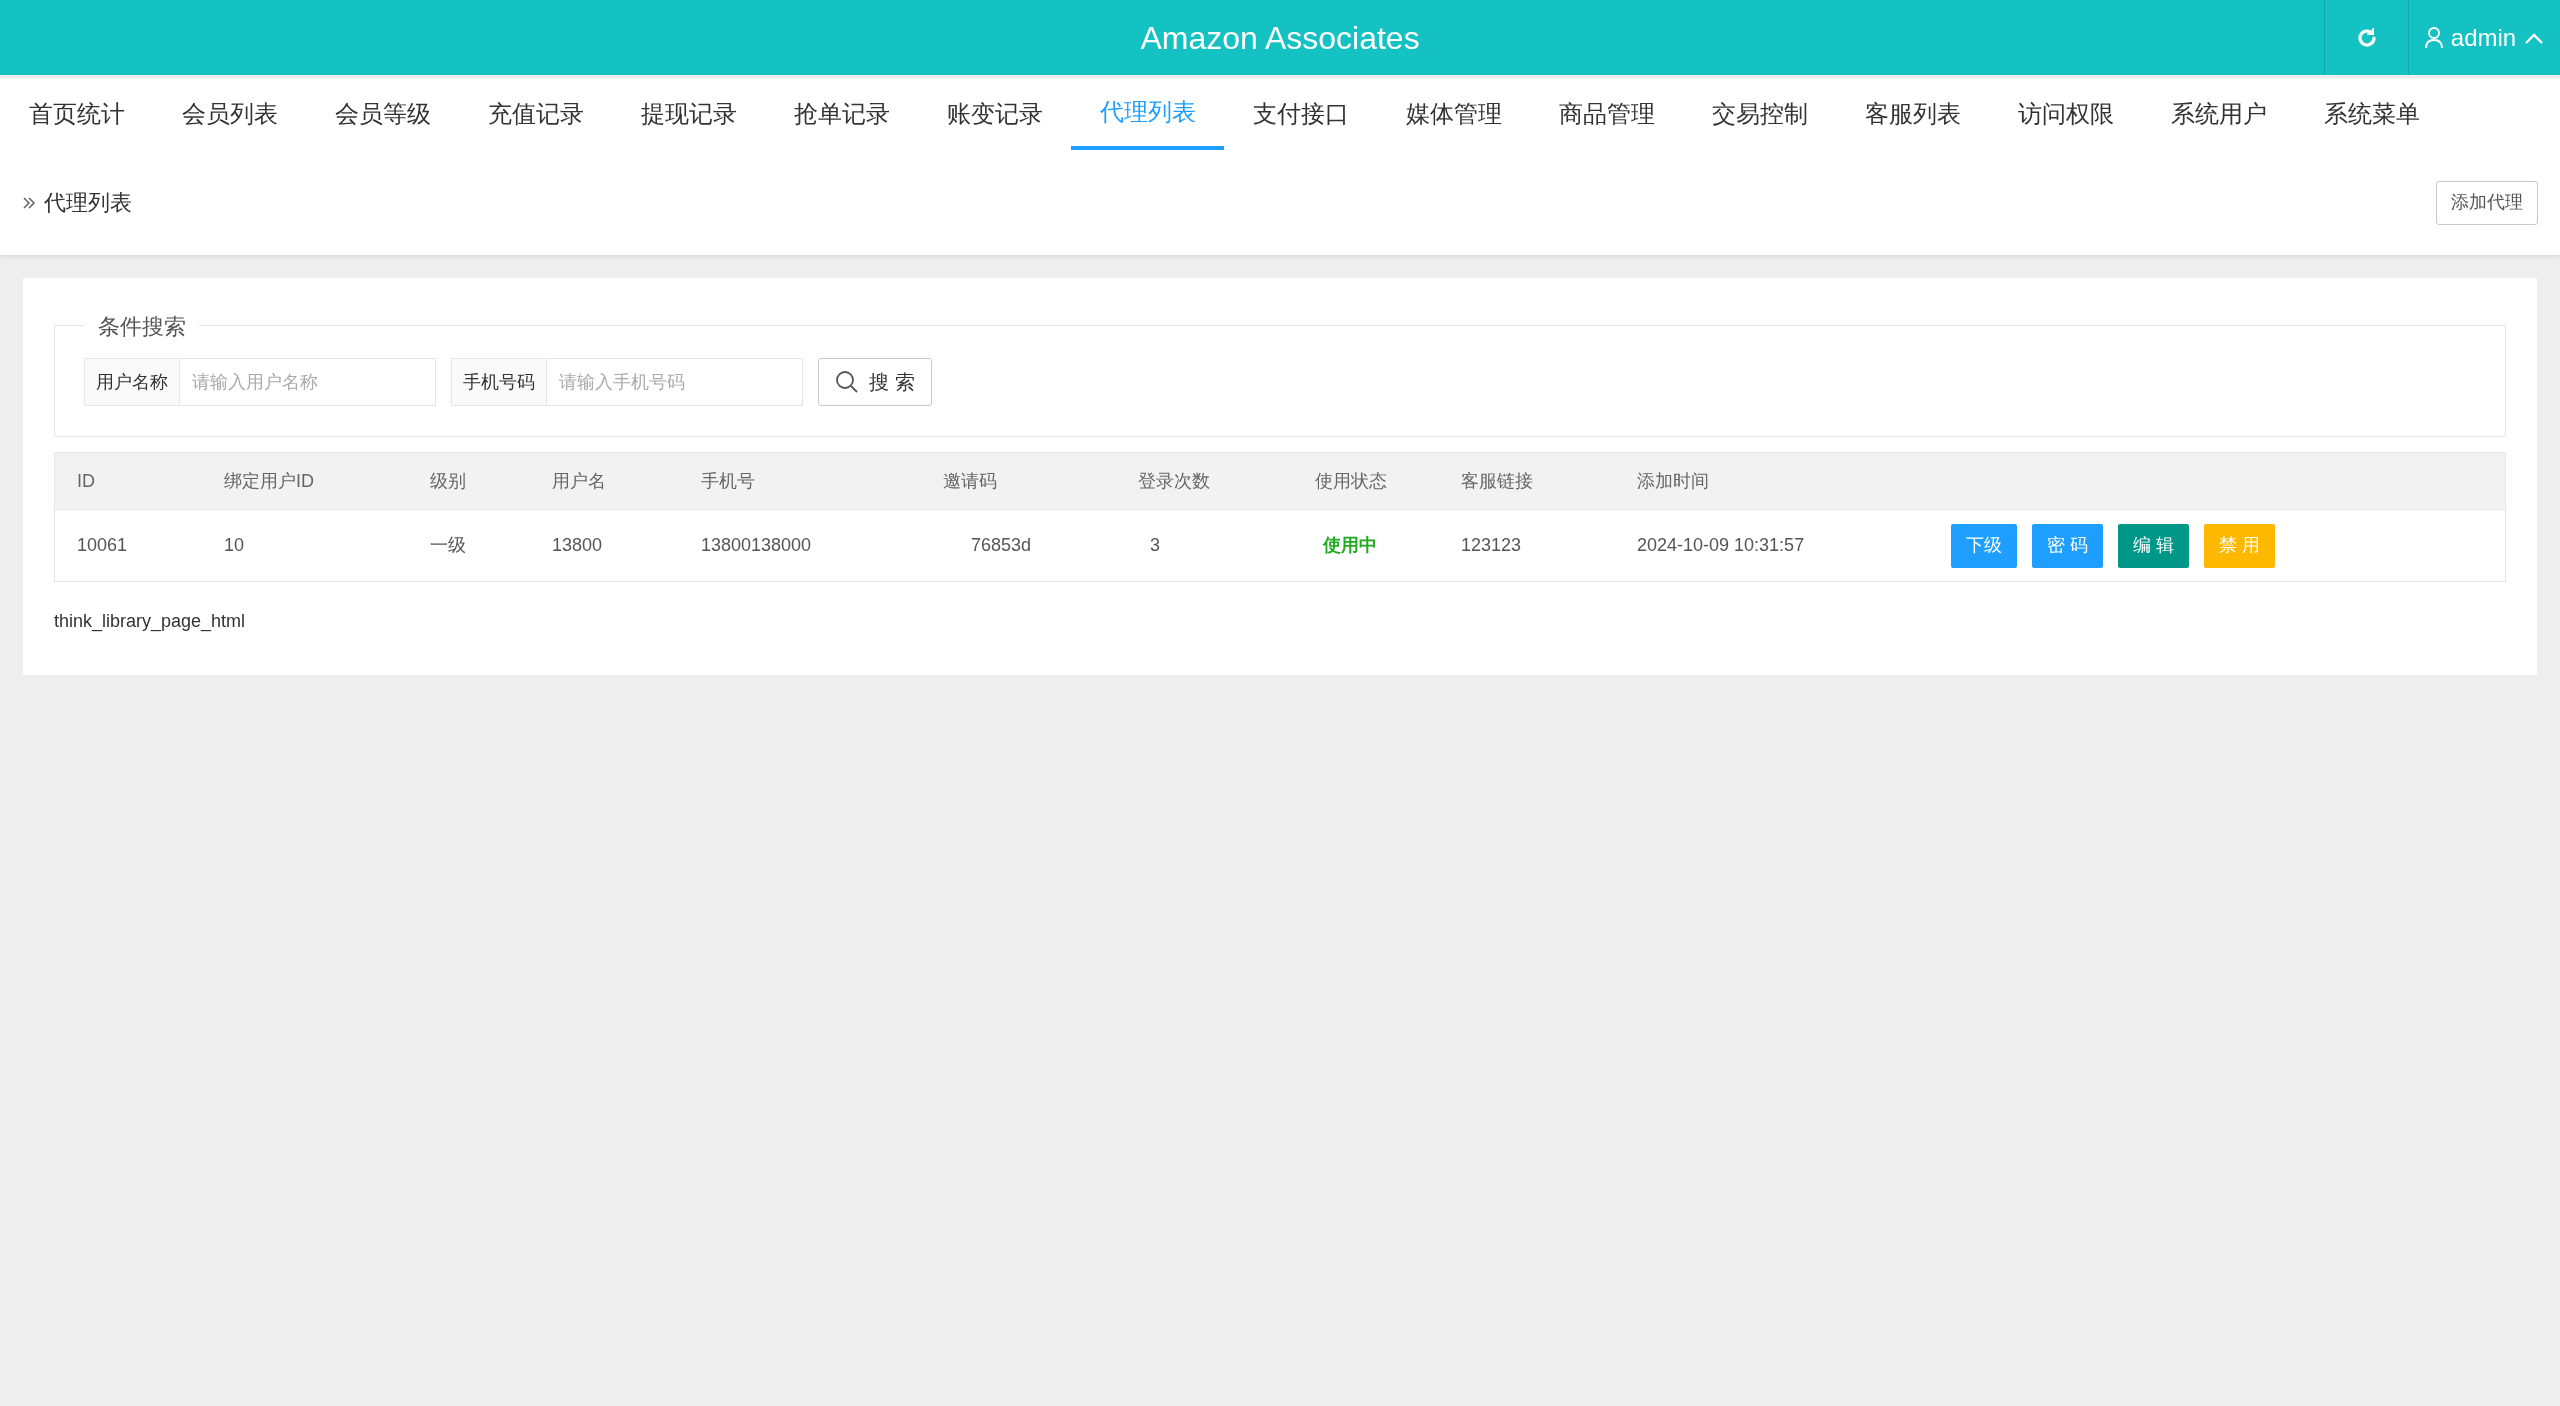 Image resolution: width=2560 pixels, height=1406 pixels. Describe the element at coordinates (1721, 545) in the screenshot. I see `table-cell-text: 2024-10-09 10:31:57` at that location.